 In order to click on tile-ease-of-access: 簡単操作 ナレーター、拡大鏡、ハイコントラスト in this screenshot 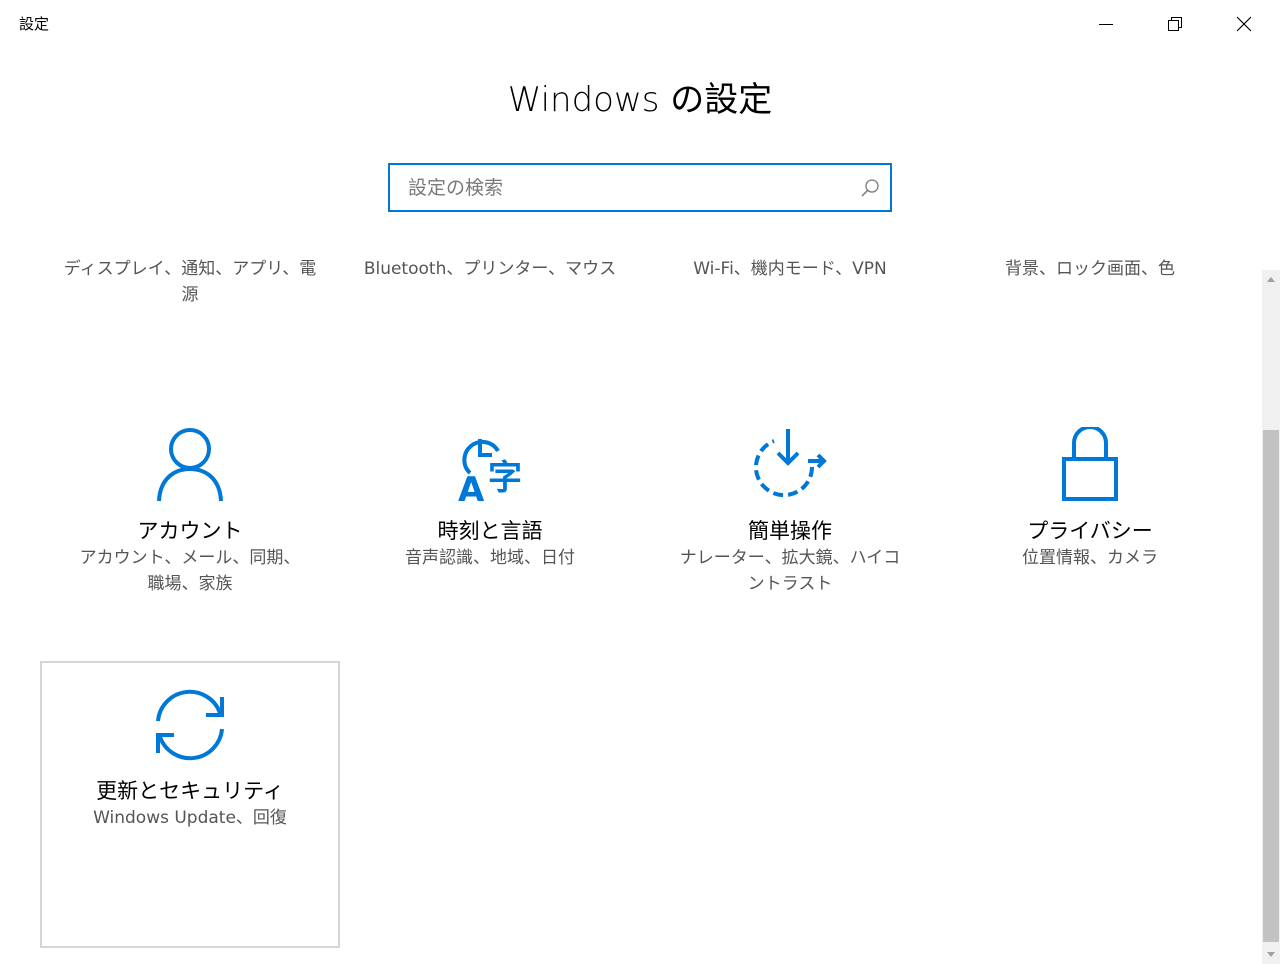, I will do `click(790, 544)`.